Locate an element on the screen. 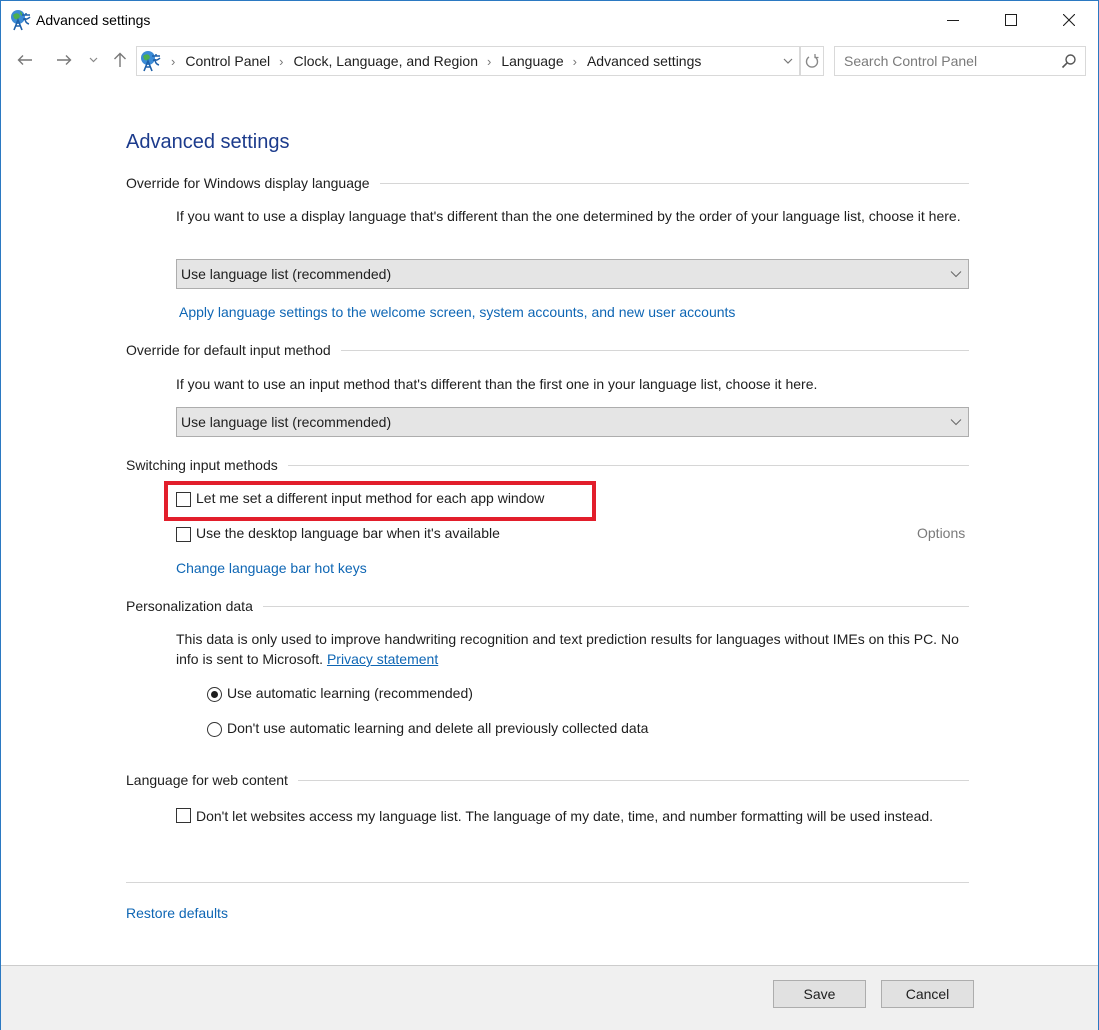  back-button is located at coordinates (25, 60).